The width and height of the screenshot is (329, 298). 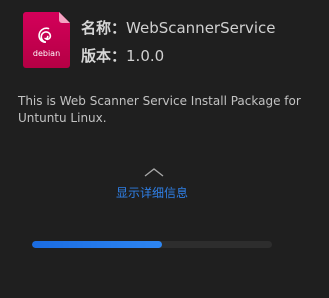 I want to click on package-name-value: WebScannerService, so click(x=201, y=28).